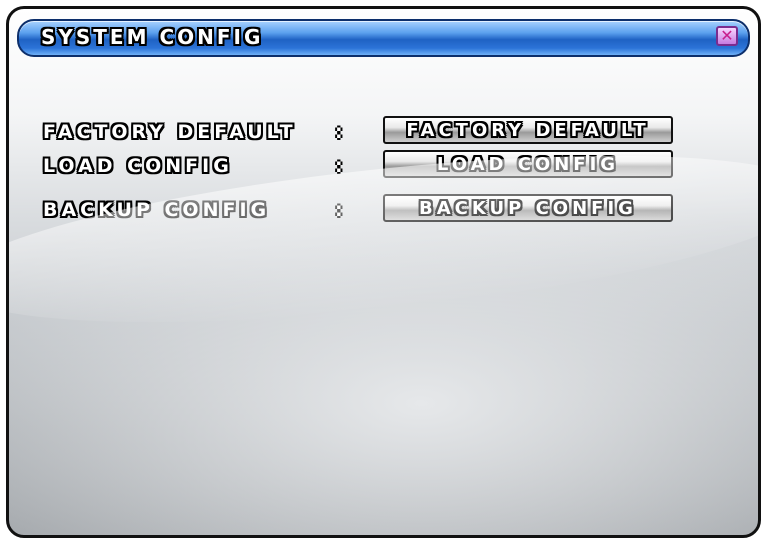 This screenshot has width=766, height=542. I want to click on close-icon: ✕, so click(727, 36).